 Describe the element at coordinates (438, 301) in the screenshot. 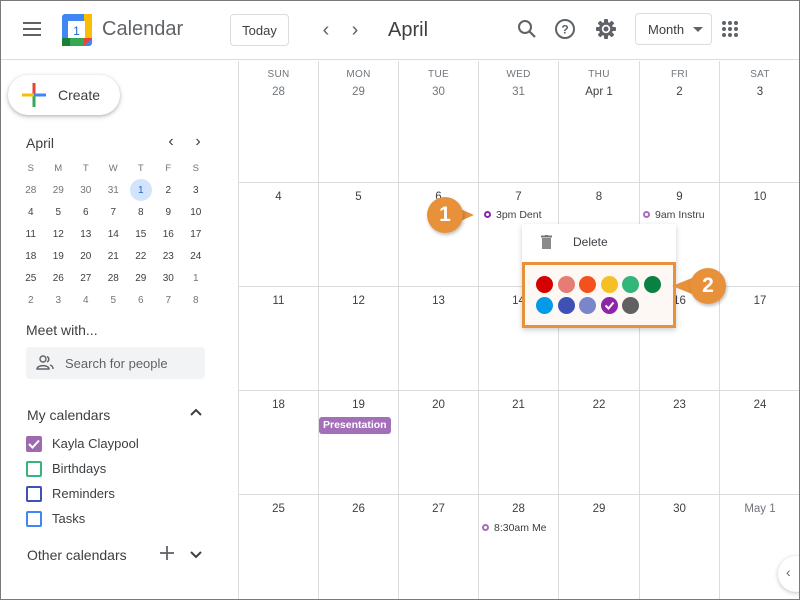

I see `day-number: 13` at that location.